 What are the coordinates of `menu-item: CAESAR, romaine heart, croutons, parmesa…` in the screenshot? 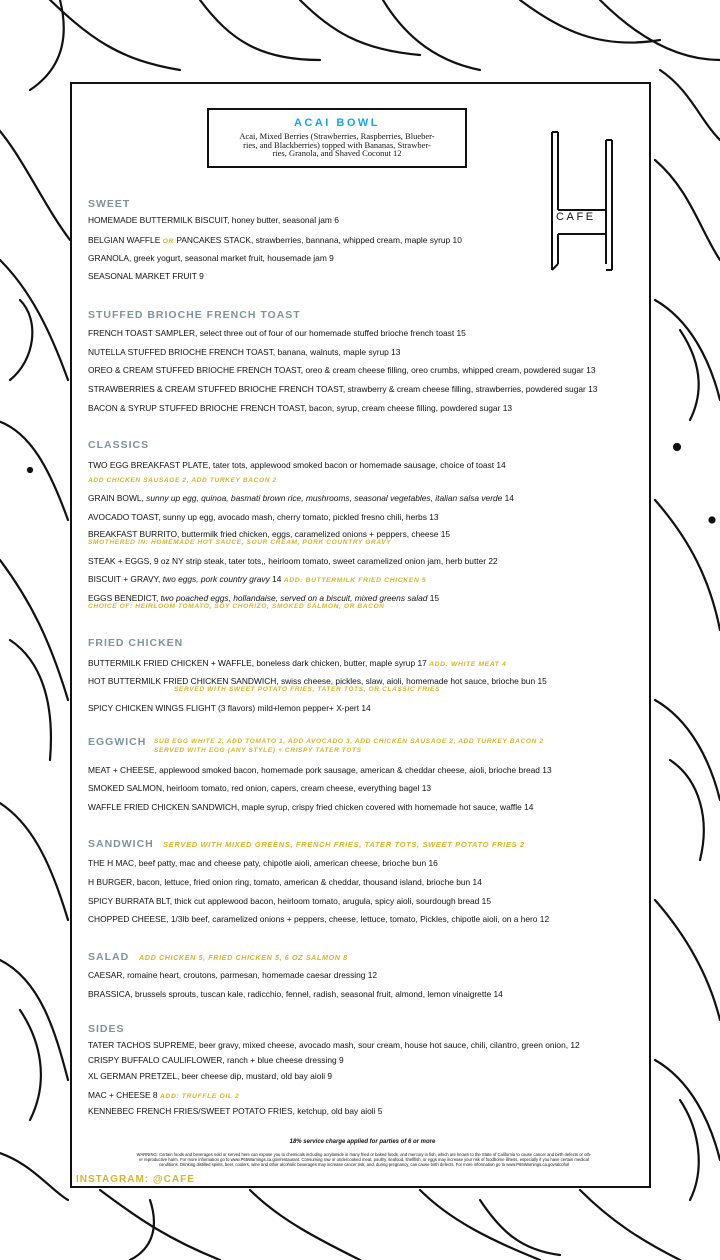 It's located at (233, 975).